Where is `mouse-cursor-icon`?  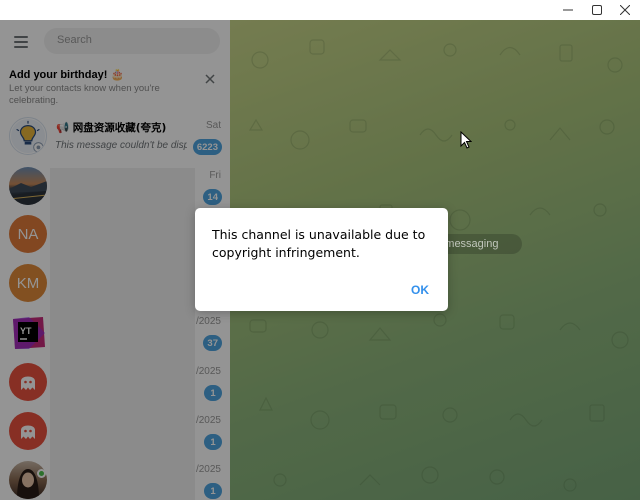 mouse-cursor-icon is located at coordinates (466, 140).